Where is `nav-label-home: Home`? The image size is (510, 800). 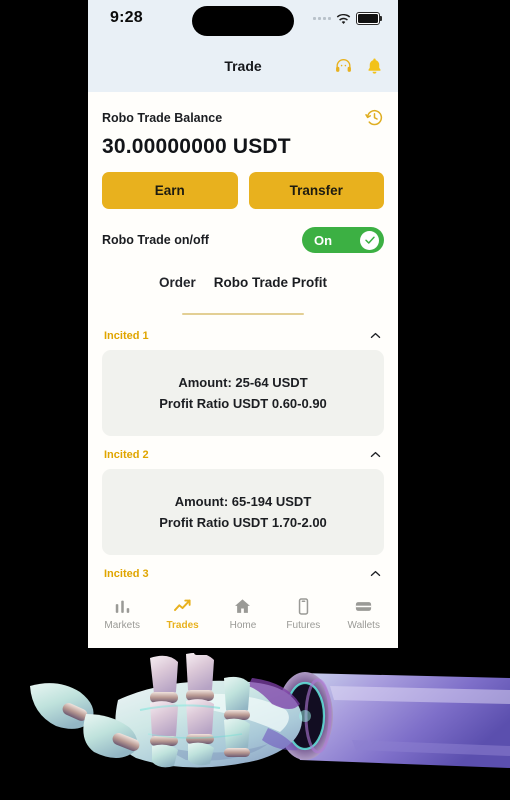
nav-label-home: Home is located at coordinates (243, 625).